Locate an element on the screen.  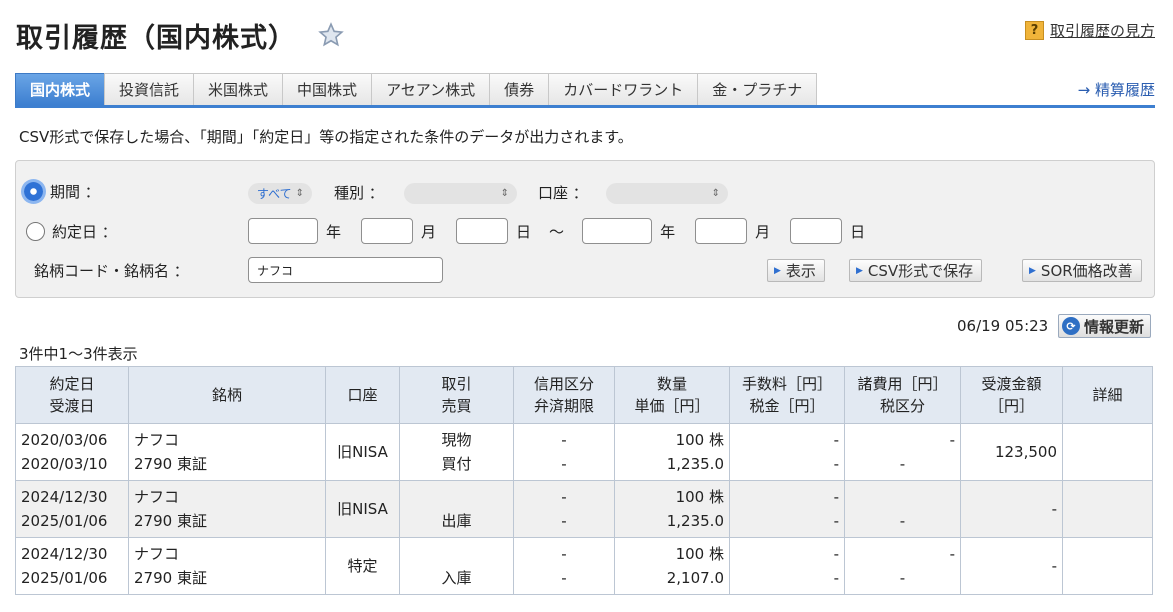
from-day-input is located at coordinates (482, 231).